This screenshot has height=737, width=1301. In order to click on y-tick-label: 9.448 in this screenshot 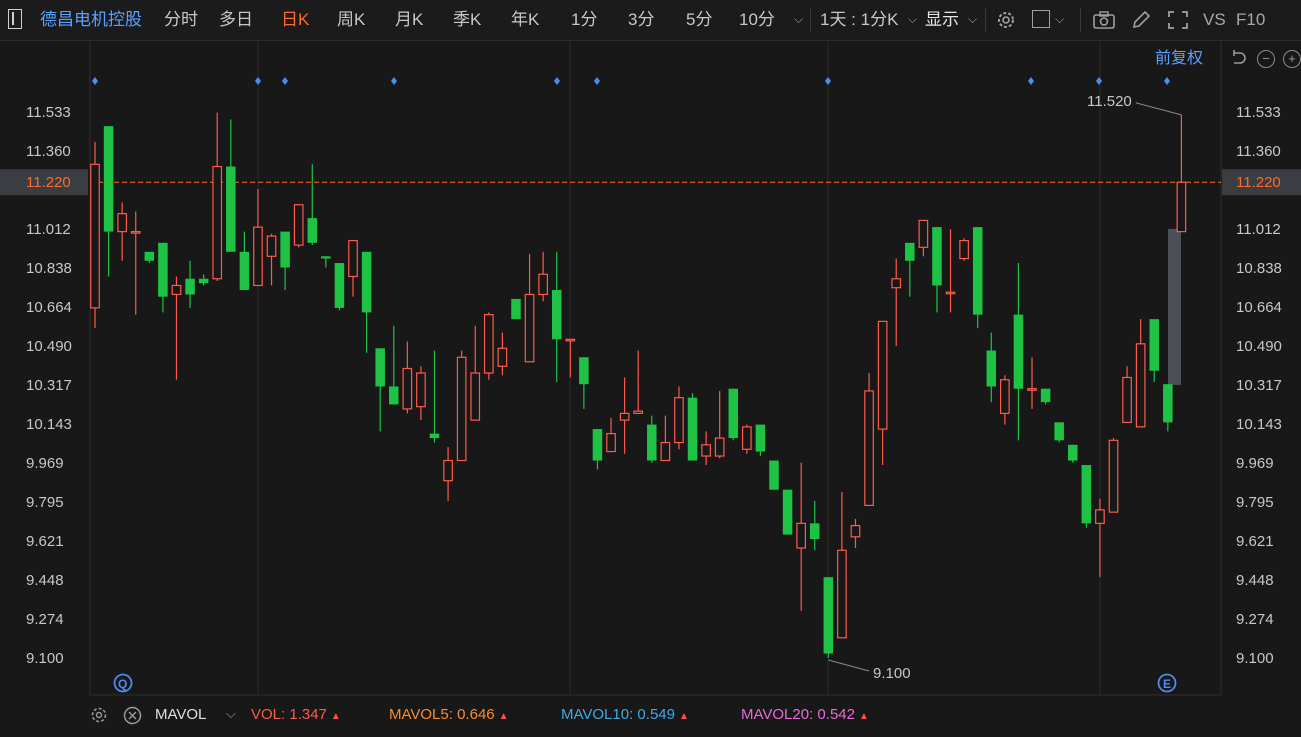, I will do `click(1255, 580)`.